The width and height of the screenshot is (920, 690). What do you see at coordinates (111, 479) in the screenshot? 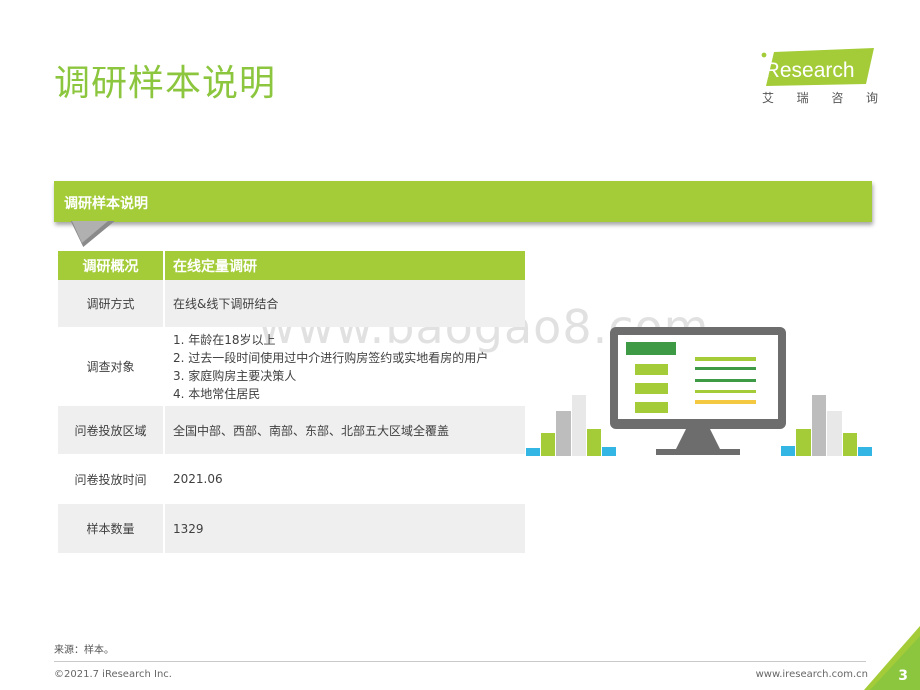
I see `row-label: 问卷投放时间` at bounding box center [111, 479].